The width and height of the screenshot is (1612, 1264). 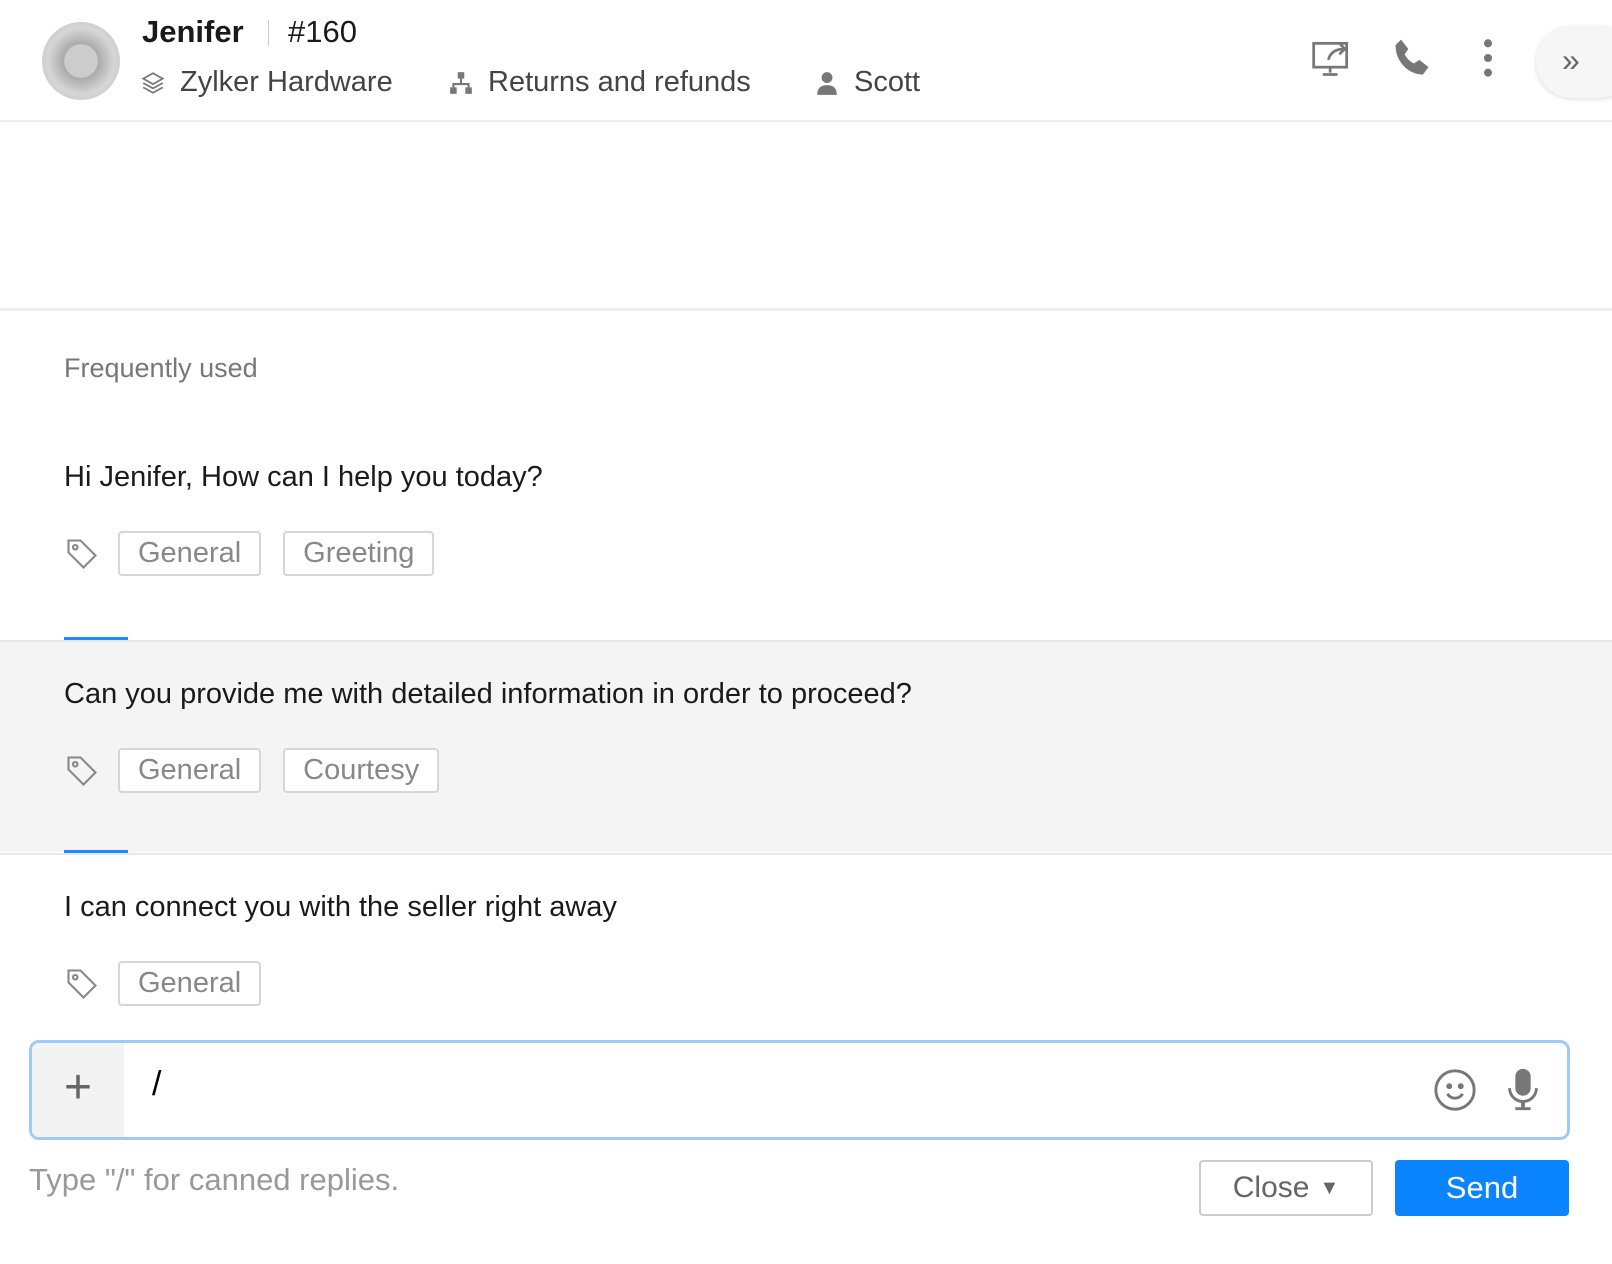 I want to click on department-name: Returns and refunds, so click(x=619, y=82).